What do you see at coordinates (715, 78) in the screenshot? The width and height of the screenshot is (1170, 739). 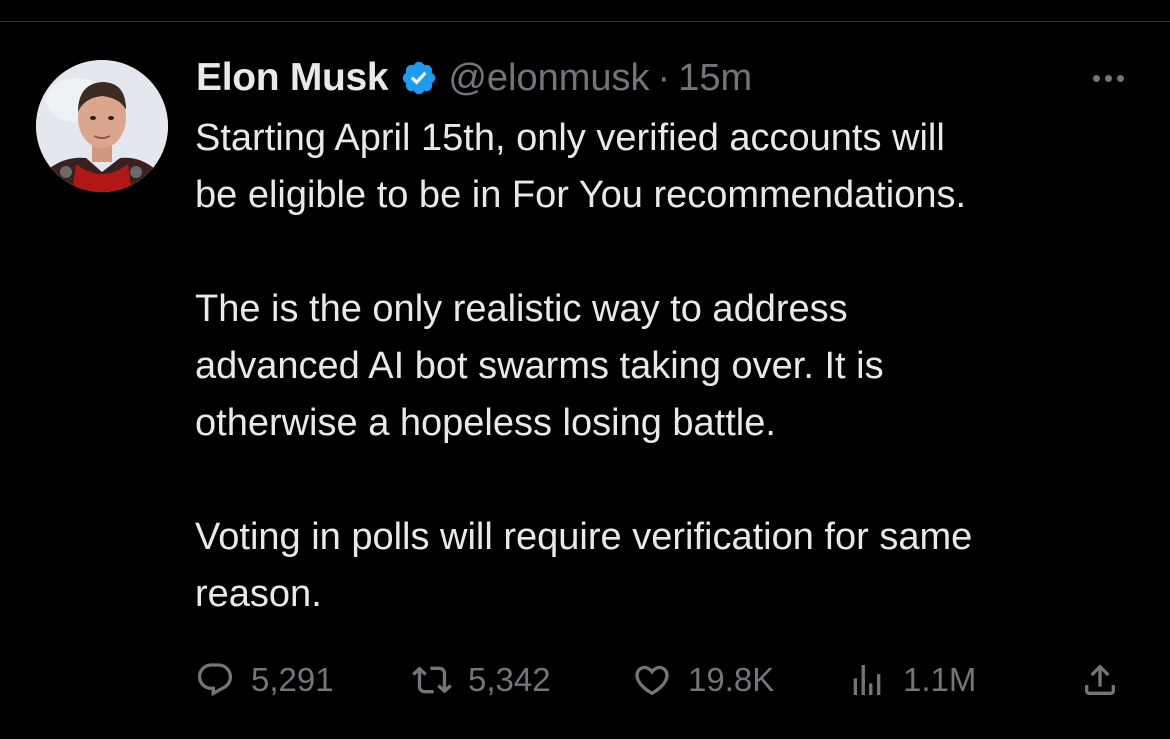 I see `timestamp: 15m` at bounding box center [715, 78].